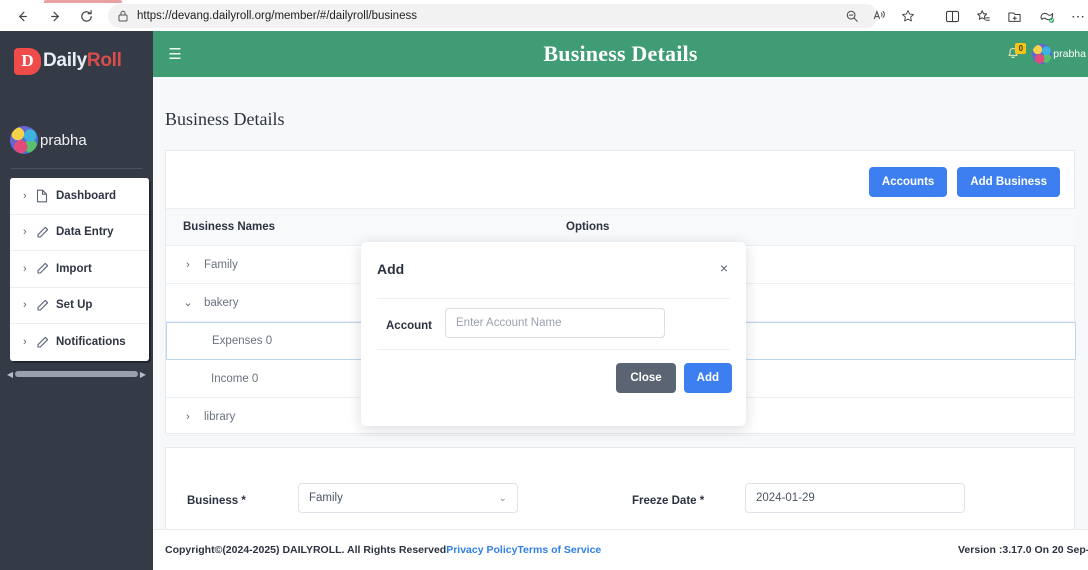 Image resolution: width=1088 pixels, height=570 pixels. What do you see at coordinates (391, 269) in the screenshot?
I see `modal-title: Add` at bounding box center [391, 269].